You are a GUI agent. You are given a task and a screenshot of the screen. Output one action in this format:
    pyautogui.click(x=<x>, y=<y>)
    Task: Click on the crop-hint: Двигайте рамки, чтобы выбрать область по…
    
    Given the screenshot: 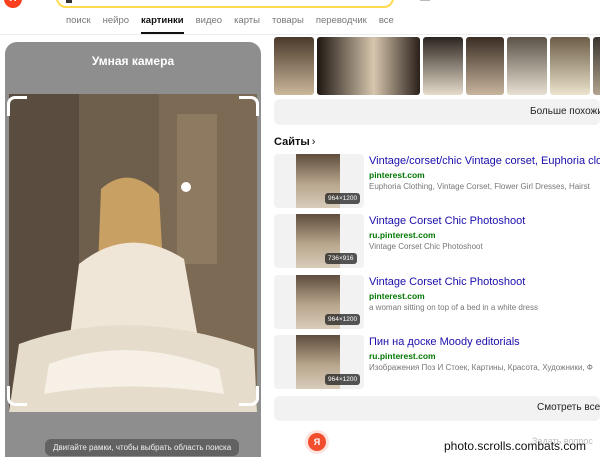 What is the action you would take?
    pyautogui.click(x=142, y=447)
    